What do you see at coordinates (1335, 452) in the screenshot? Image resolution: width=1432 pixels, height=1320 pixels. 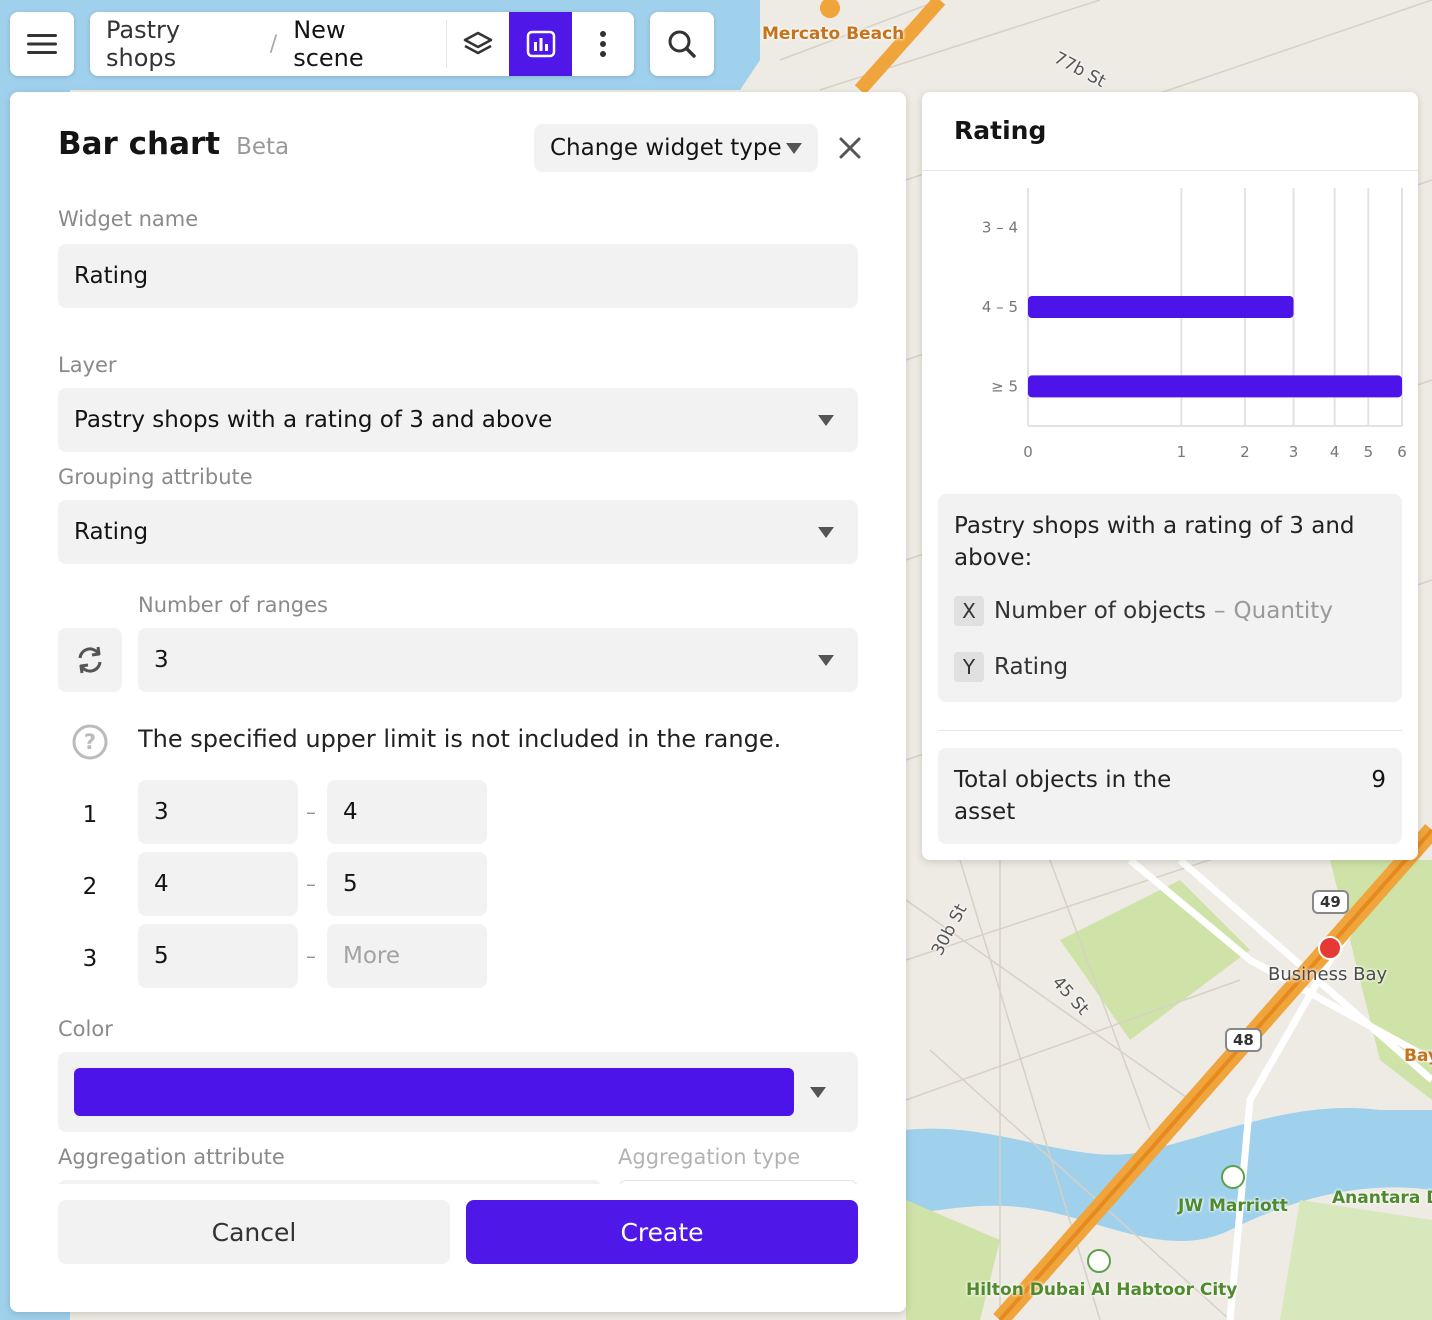 I see `chart-x-tick-label: 4` at bounding box center [1335, 452].